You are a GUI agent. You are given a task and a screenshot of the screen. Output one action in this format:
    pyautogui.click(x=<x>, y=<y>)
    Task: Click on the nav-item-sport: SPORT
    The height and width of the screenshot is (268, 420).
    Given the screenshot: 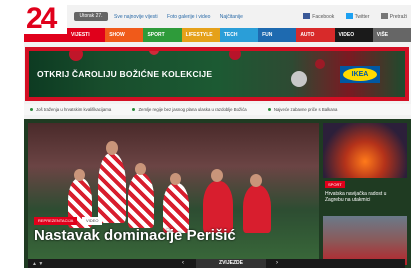 What is the action you would take?
    pyautogui.click(x=162, y=35)
    